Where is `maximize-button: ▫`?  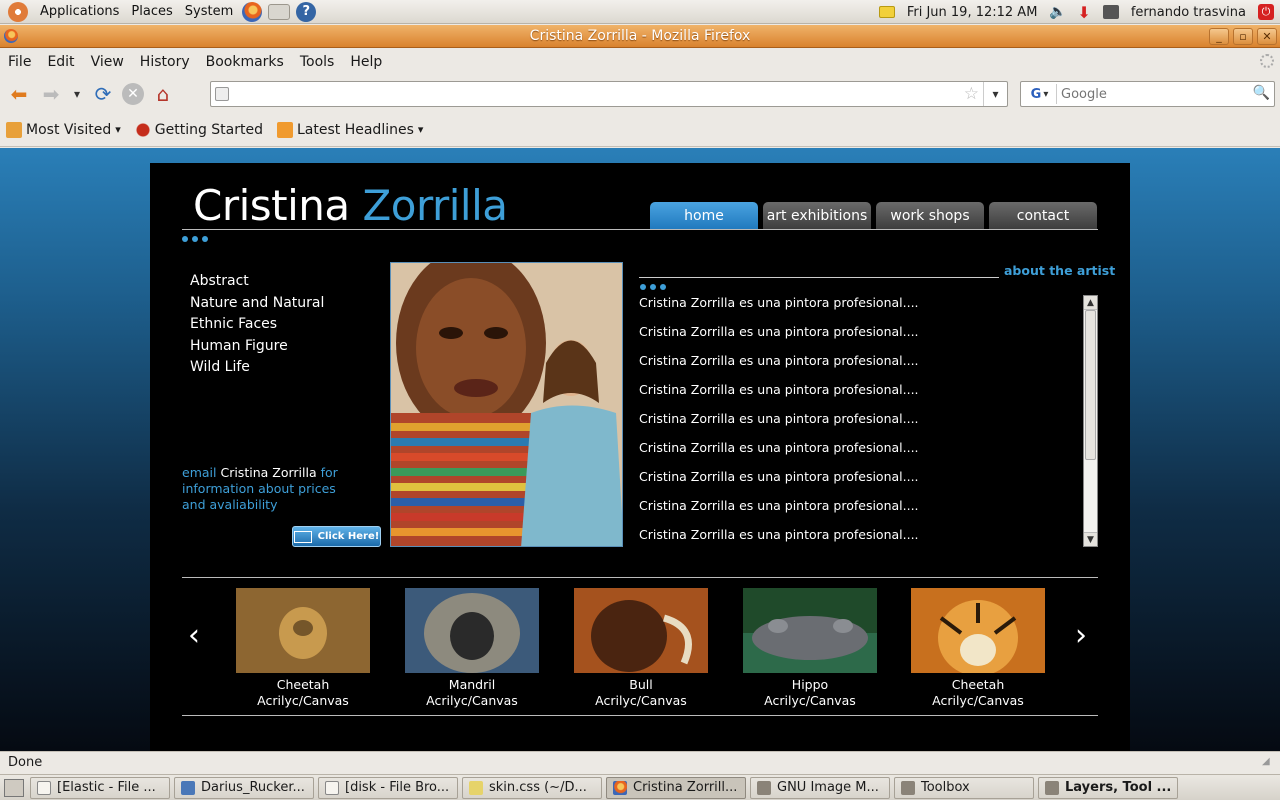
maximize-button: ▫ is located at coordinates (1243, 36).